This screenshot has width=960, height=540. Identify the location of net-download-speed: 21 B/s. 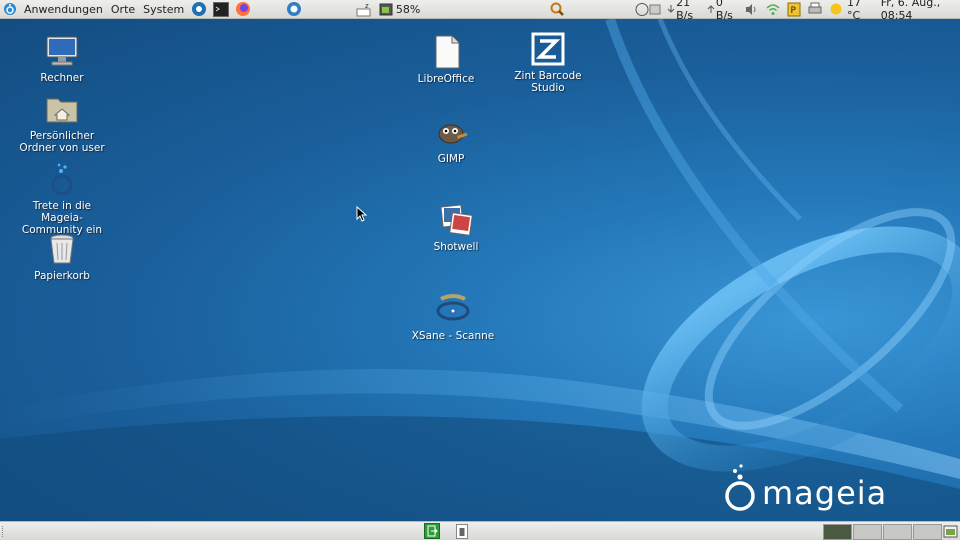
(685, 11).